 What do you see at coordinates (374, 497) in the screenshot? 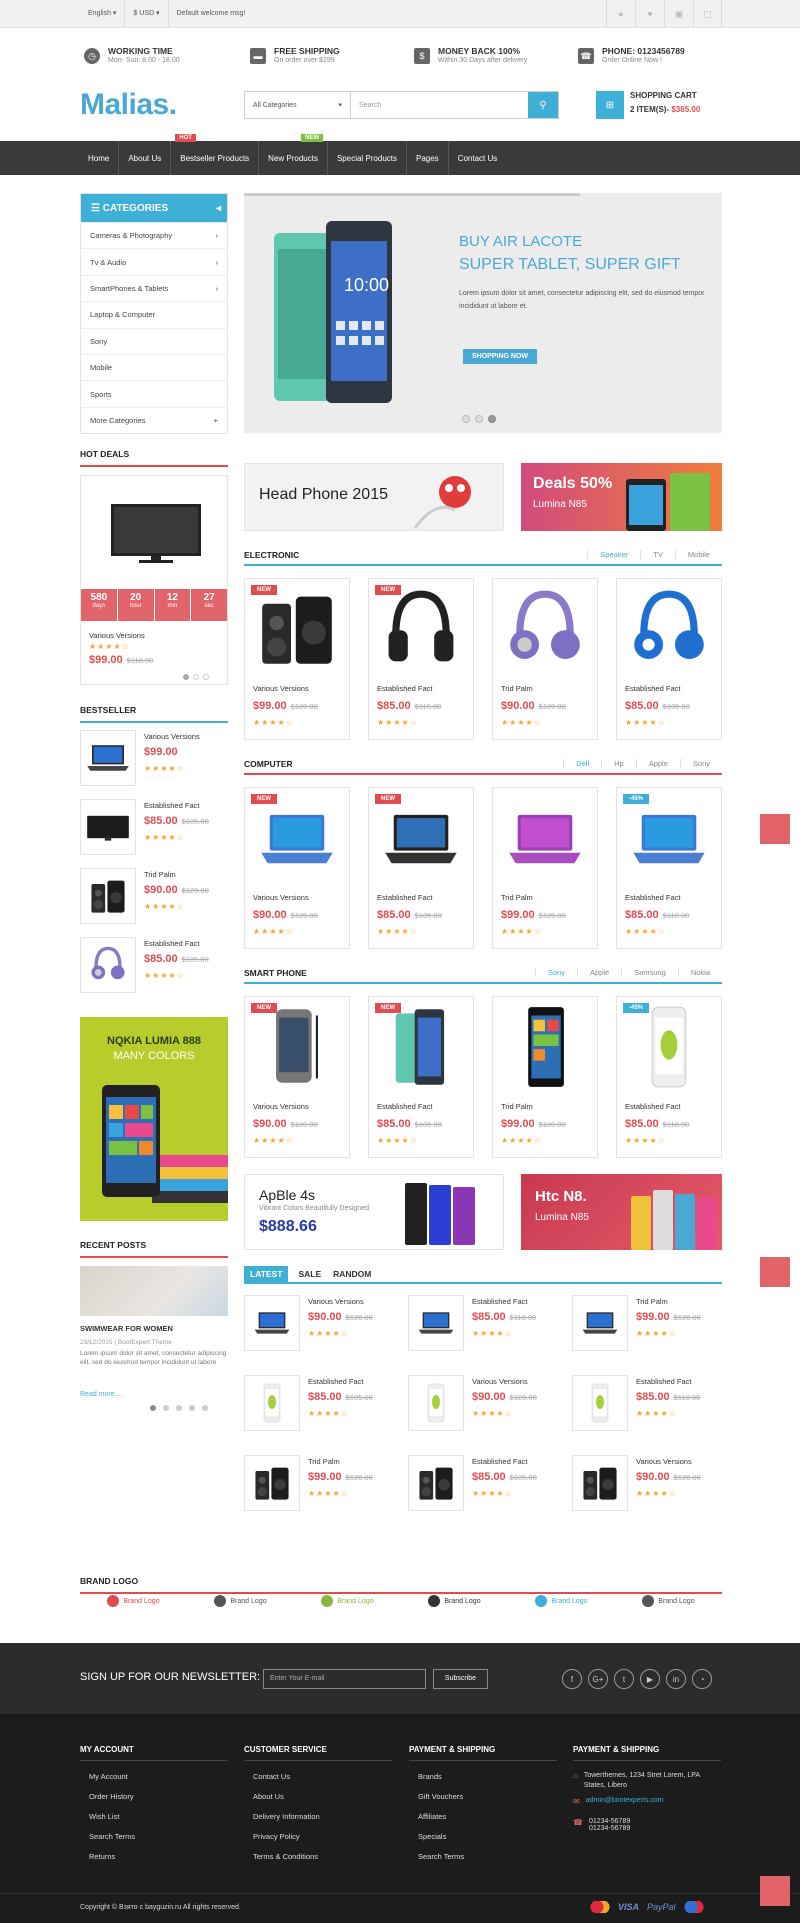
I see `headphone-banner: Head Phone 2015` at bounding box center [374, 497].